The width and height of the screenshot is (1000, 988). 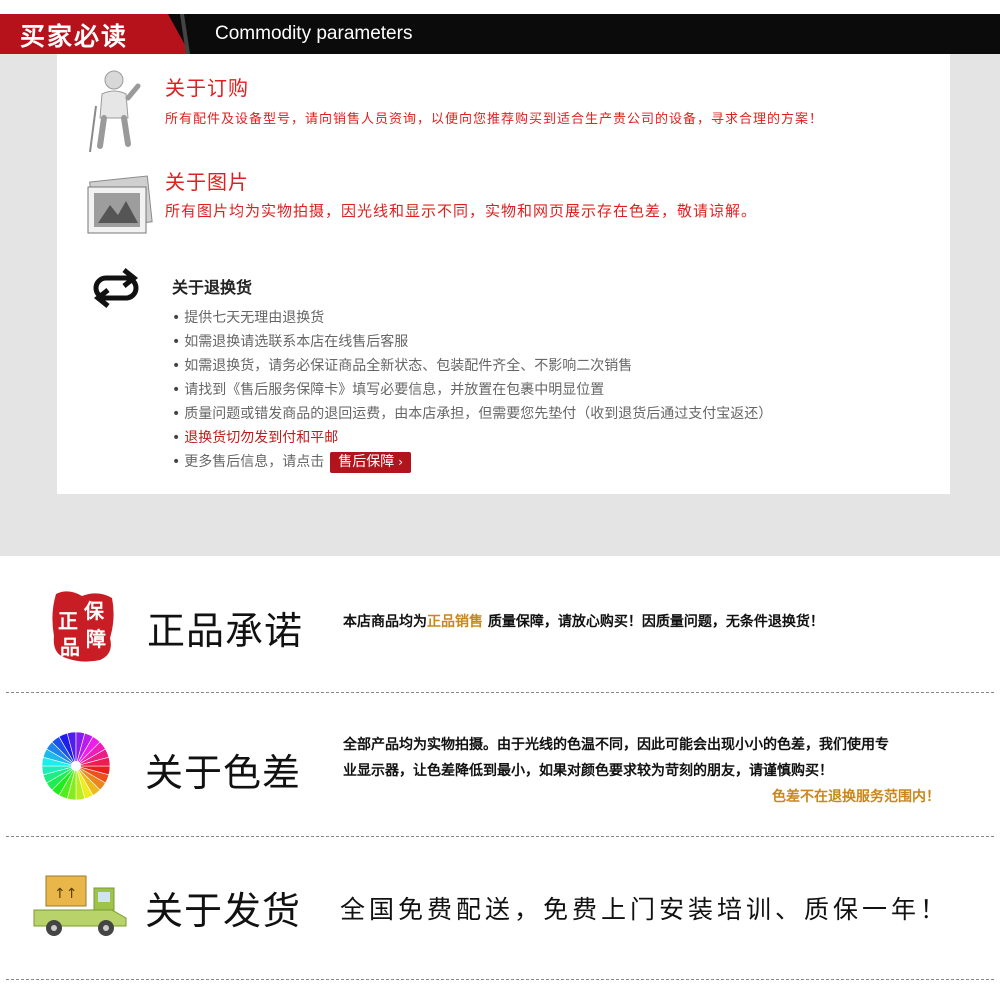 I want to click on ordering-title: 关于订购, so click(x=207, y=88).